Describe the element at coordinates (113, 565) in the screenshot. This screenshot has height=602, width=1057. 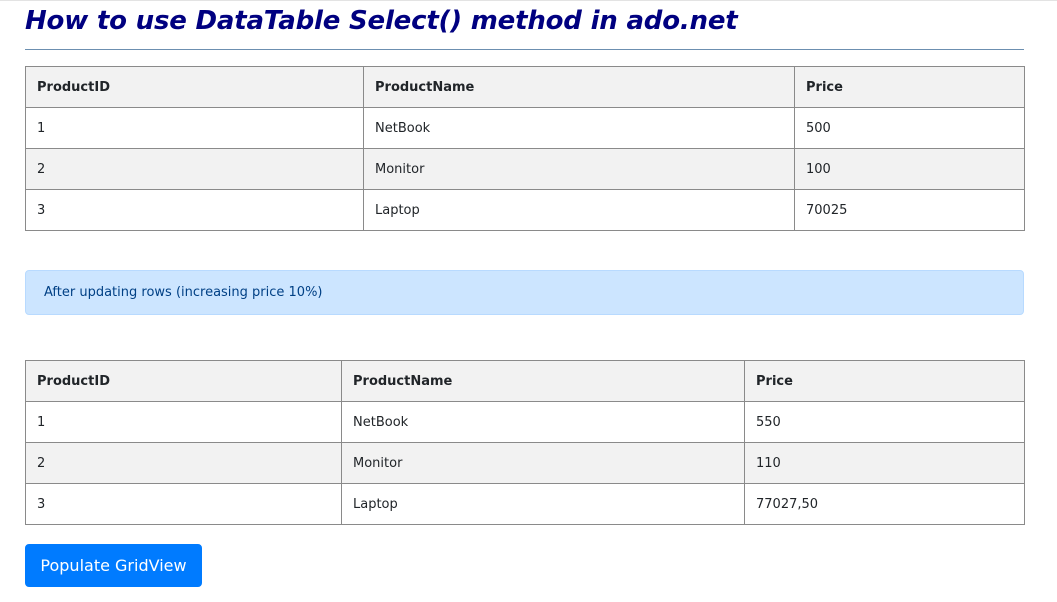
I see `populate-gridview-button: Populate GridView` at that location.